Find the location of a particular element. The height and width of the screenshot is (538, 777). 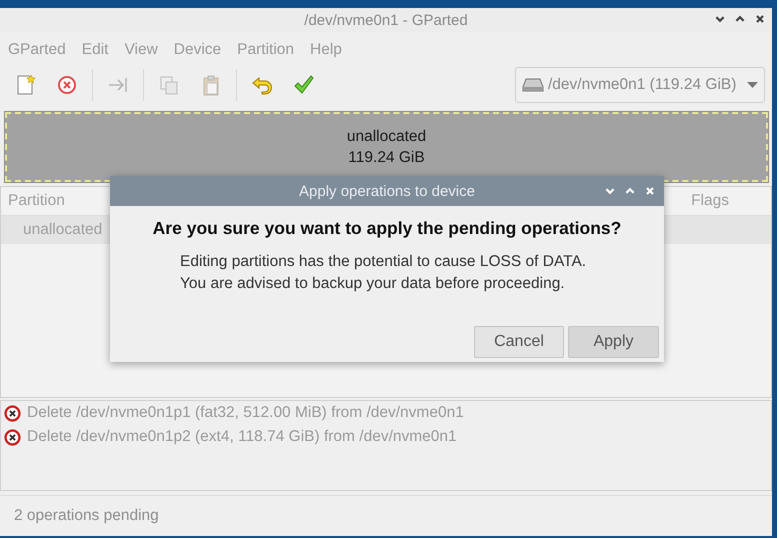

partition-size: 119.24 GiB is located at coordinates (386, 158).